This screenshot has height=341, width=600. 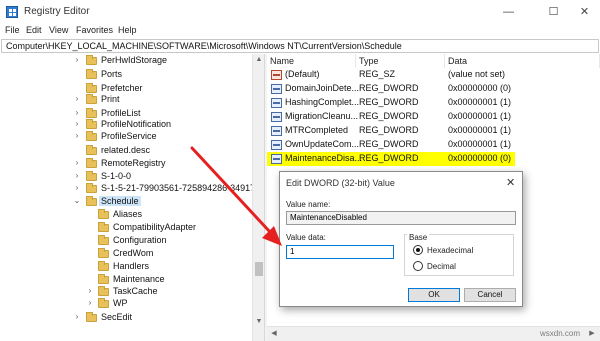 What do you see at coordinates (434, 295) in the screenshot?
I see `ok-button: OK` at bounding box center [434, 295].